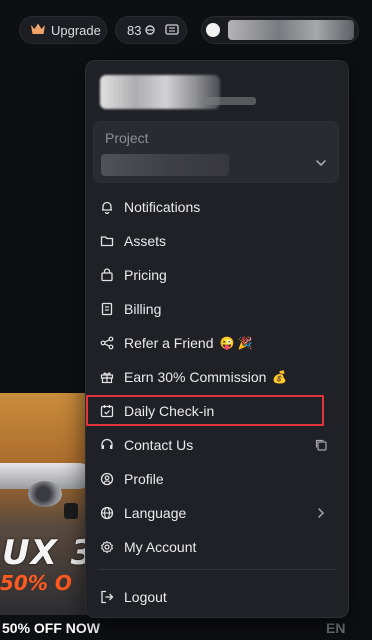  I want to click on copy-icon, so click(321, 445).